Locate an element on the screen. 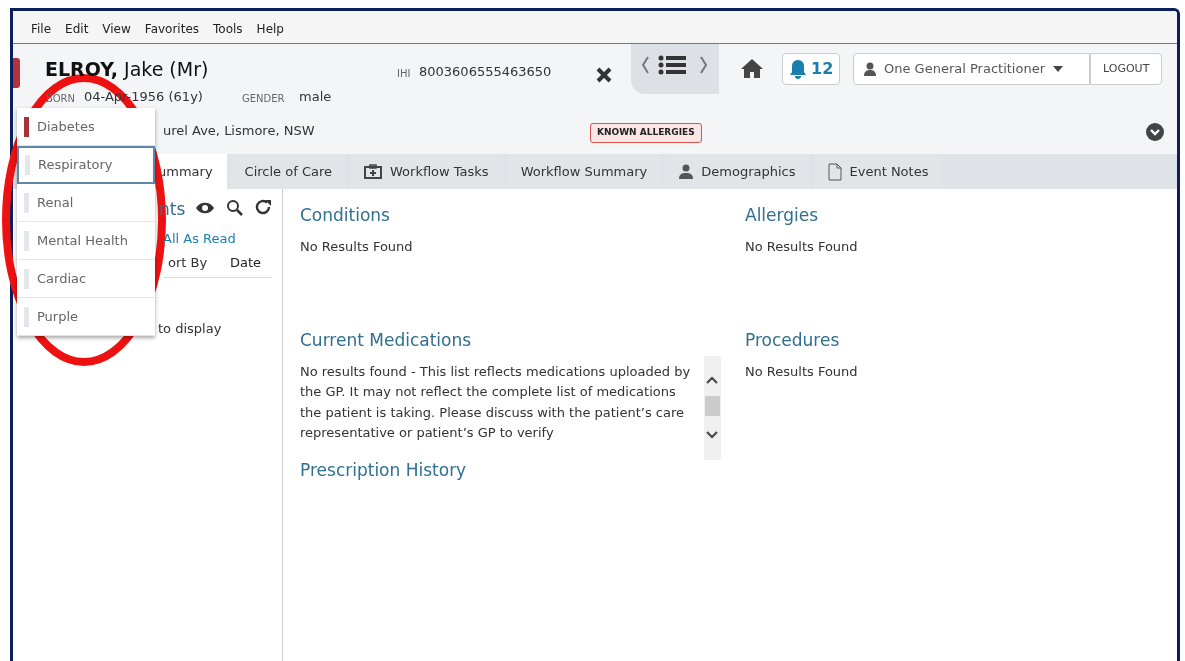  medications-notice: No results found - This list reflects medications uploaded by the GP. It may not reflect the complete list of medications the patient is taking. Please discuss with the patient’s care representative or patient’s GP to verify is located at coordinates (496, 402).